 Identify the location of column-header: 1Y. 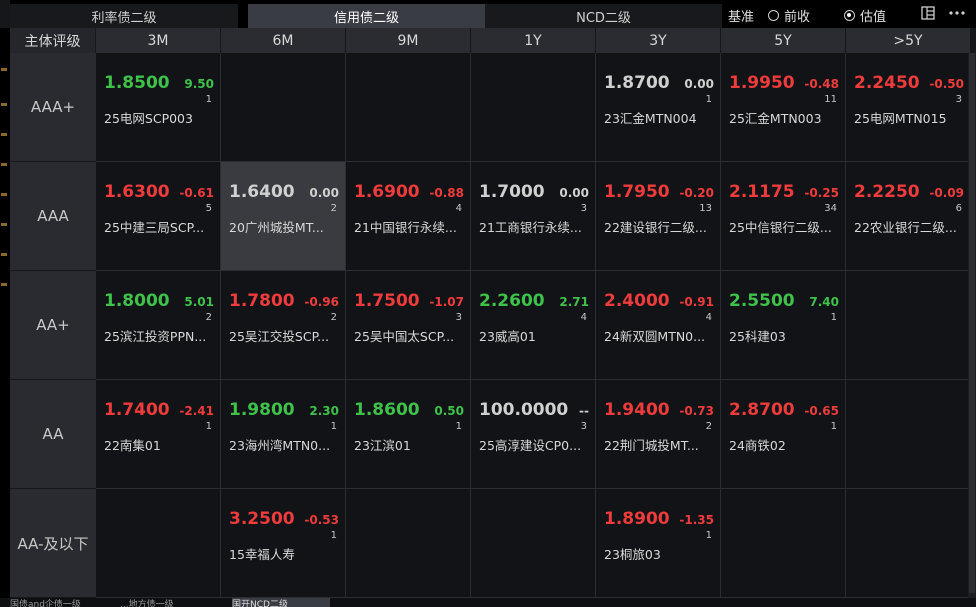
(533, 40).